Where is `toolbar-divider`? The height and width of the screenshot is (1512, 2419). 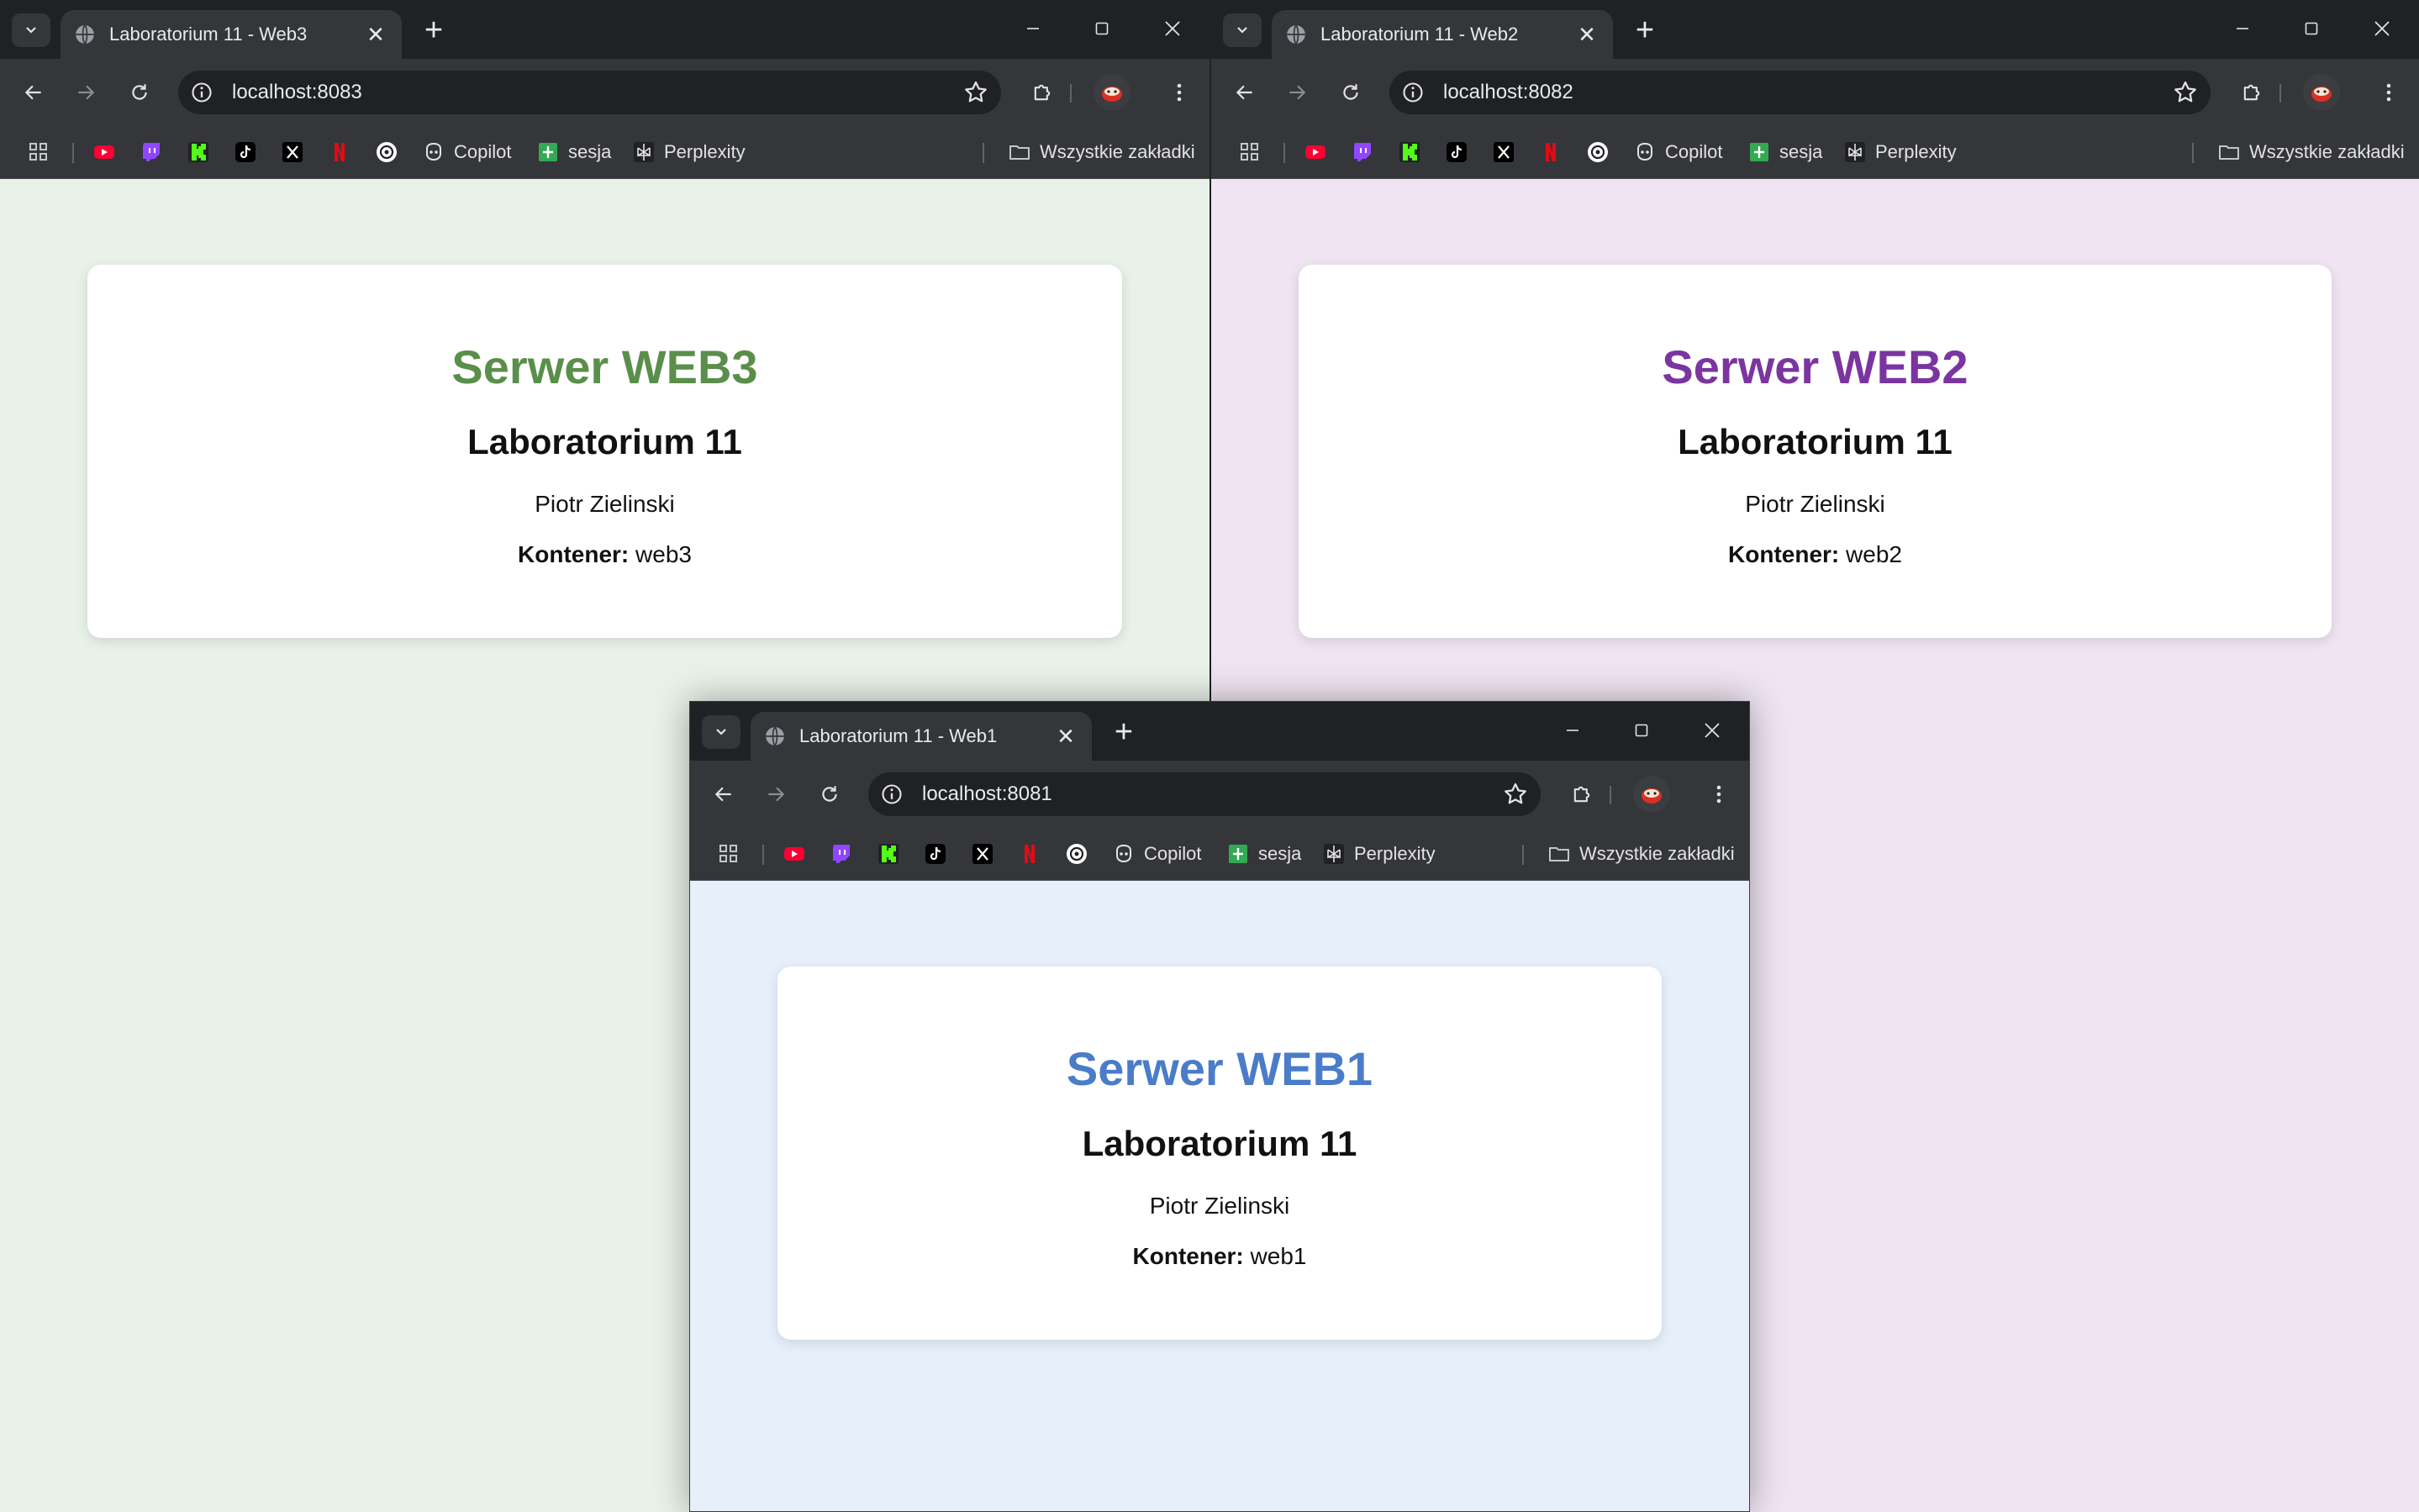
toolbar-divider is located at coordinates (1610, 795).